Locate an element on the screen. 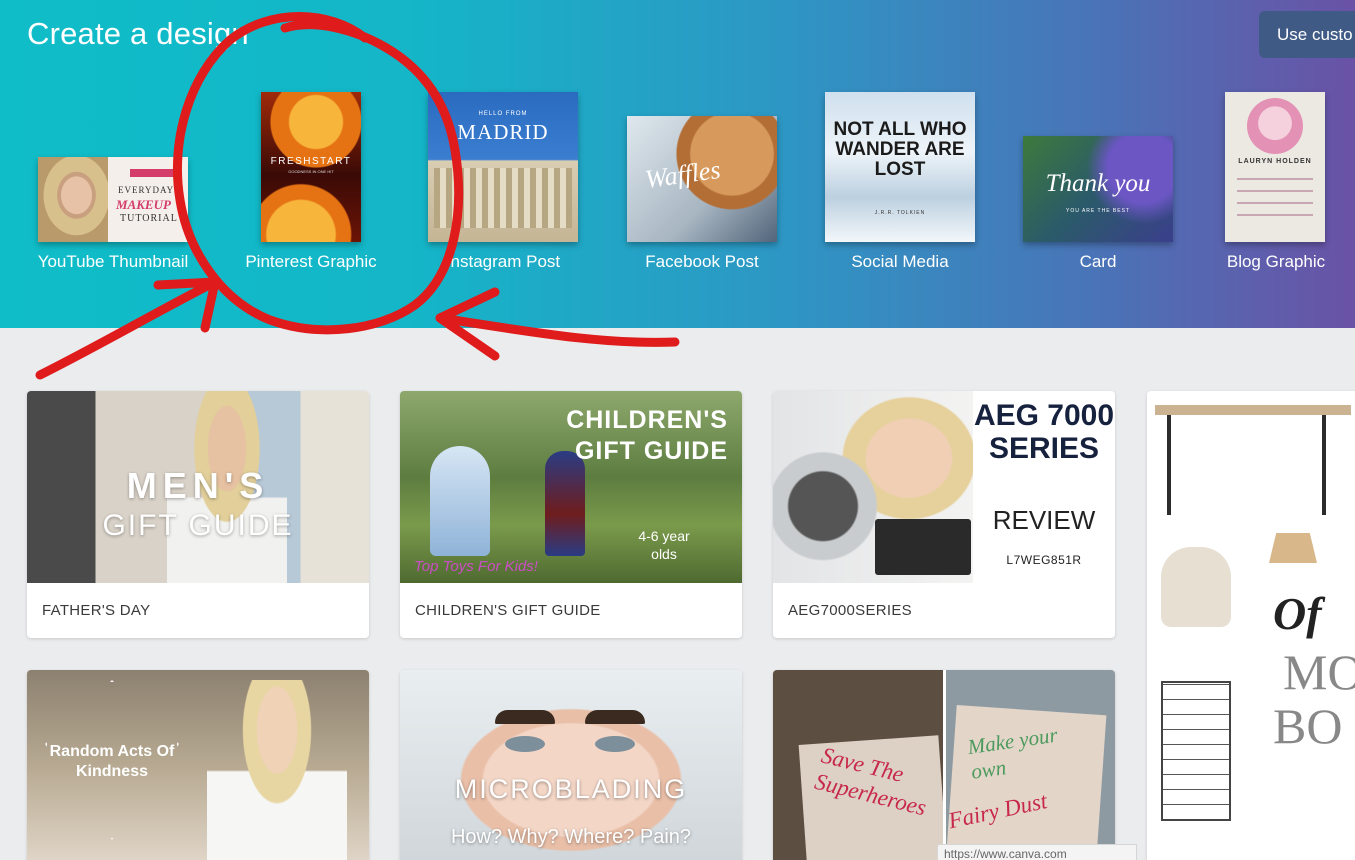  design-type-label: Pinterest Graphic is located at coordinates (311, 261).